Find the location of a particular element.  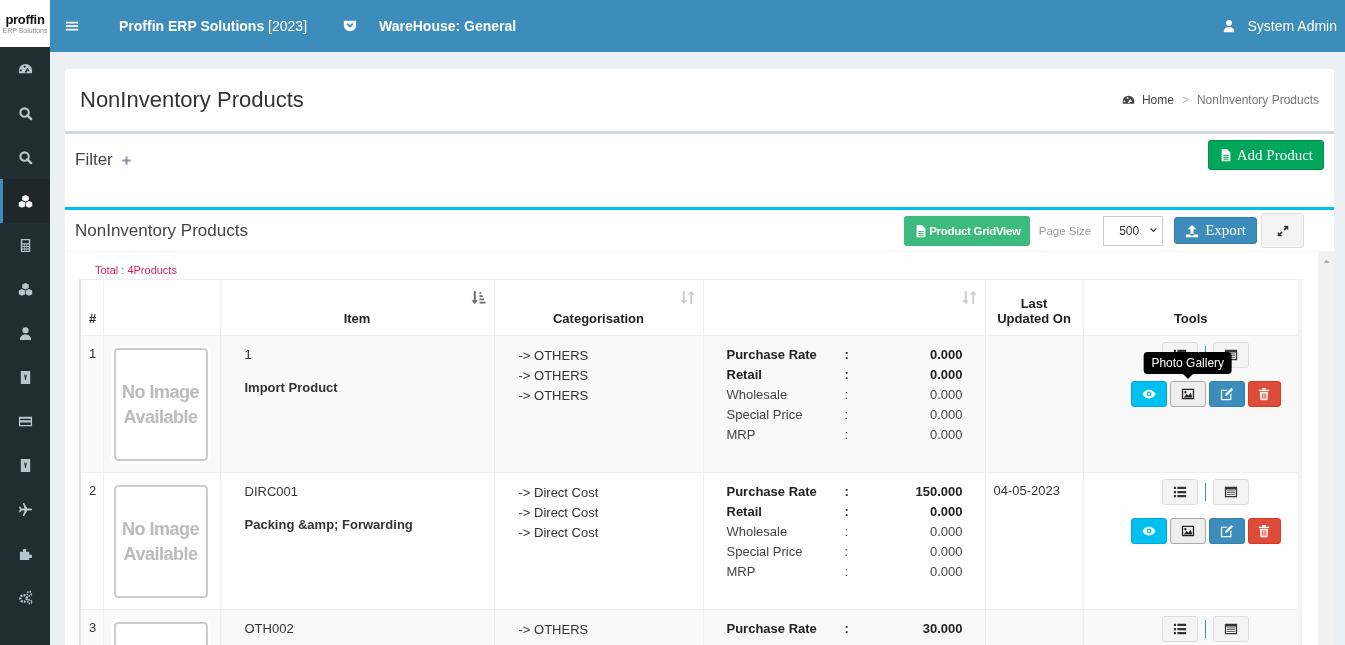

price-value: 30.000 is located at coordinates (942, 629).